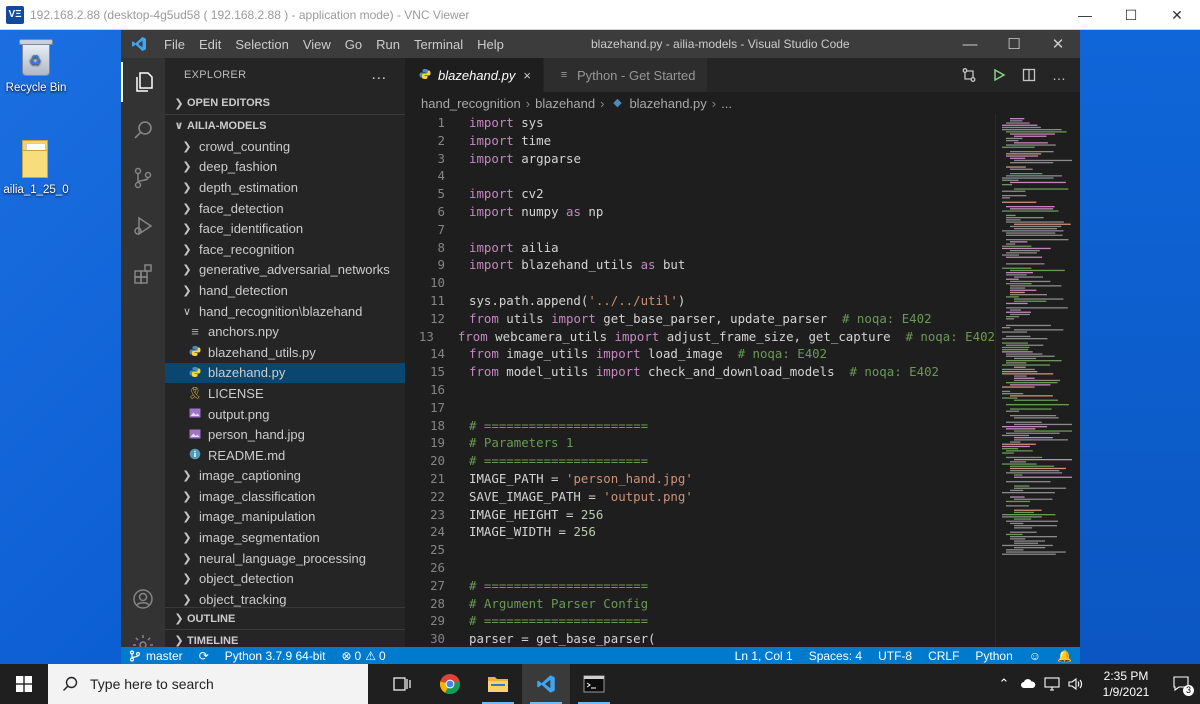  Describe the element at coordinates (285, 618) in the screenshot. I see `outline-section: ❯ OUTLINE` at that location.